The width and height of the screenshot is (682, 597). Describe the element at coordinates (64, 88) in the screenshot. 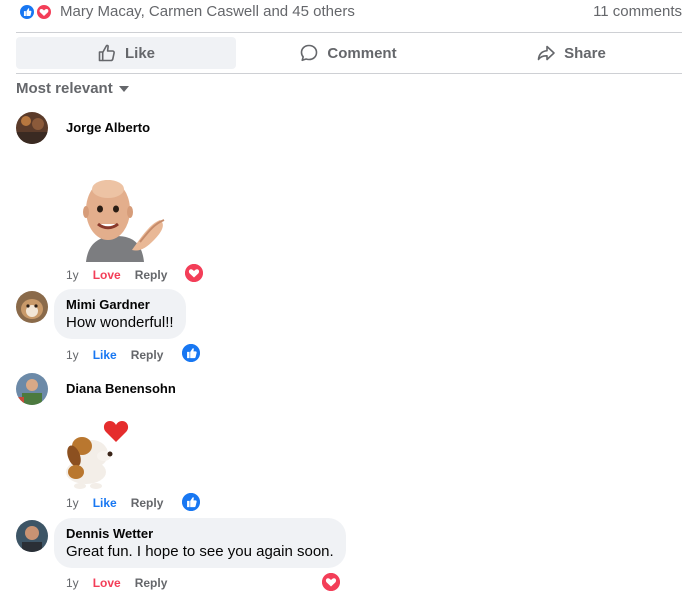

I see `sort-label: Most relevant` at that location.